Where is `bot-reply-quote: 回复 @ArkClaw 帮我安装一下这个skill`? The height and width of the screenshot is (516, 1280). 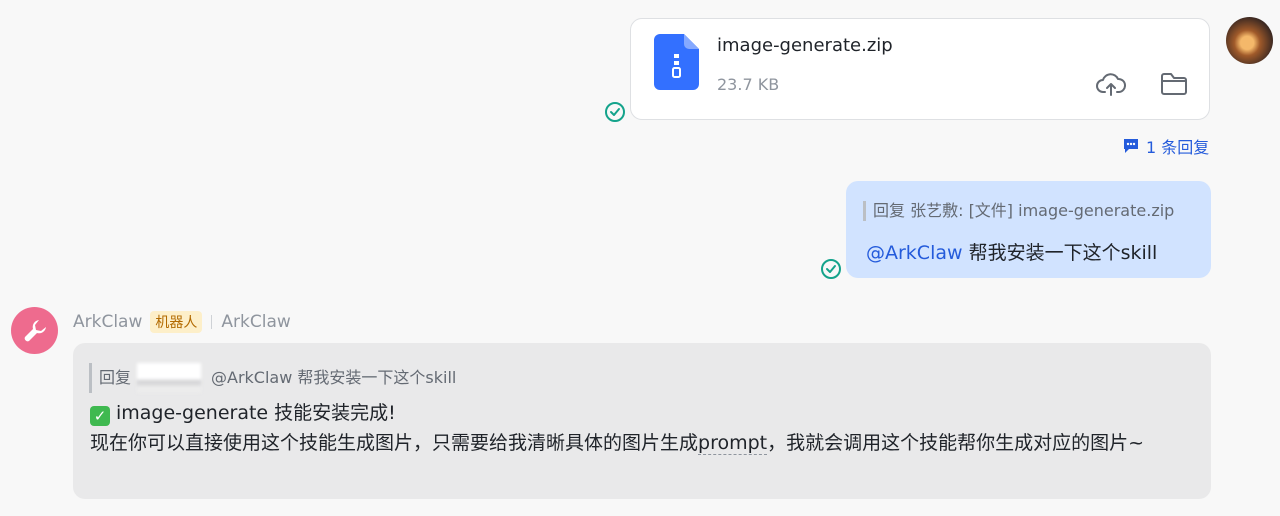
bot-reply-quote: 回复 @ArkClaw 帮我安装一下这个skill is located at coordinates (272, 378).